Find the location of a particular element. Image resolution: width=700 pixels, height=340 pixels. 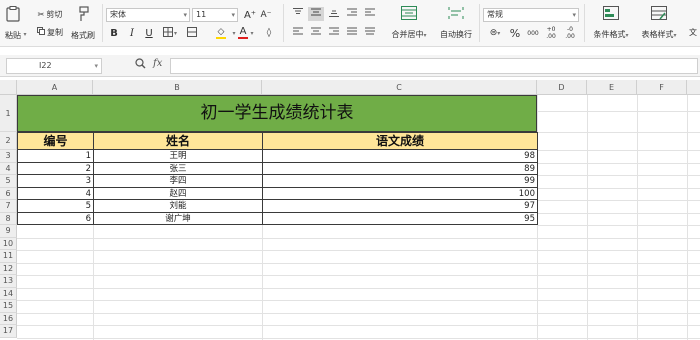

grow-font-button: A⁺ is located at coordinates (250, 15).